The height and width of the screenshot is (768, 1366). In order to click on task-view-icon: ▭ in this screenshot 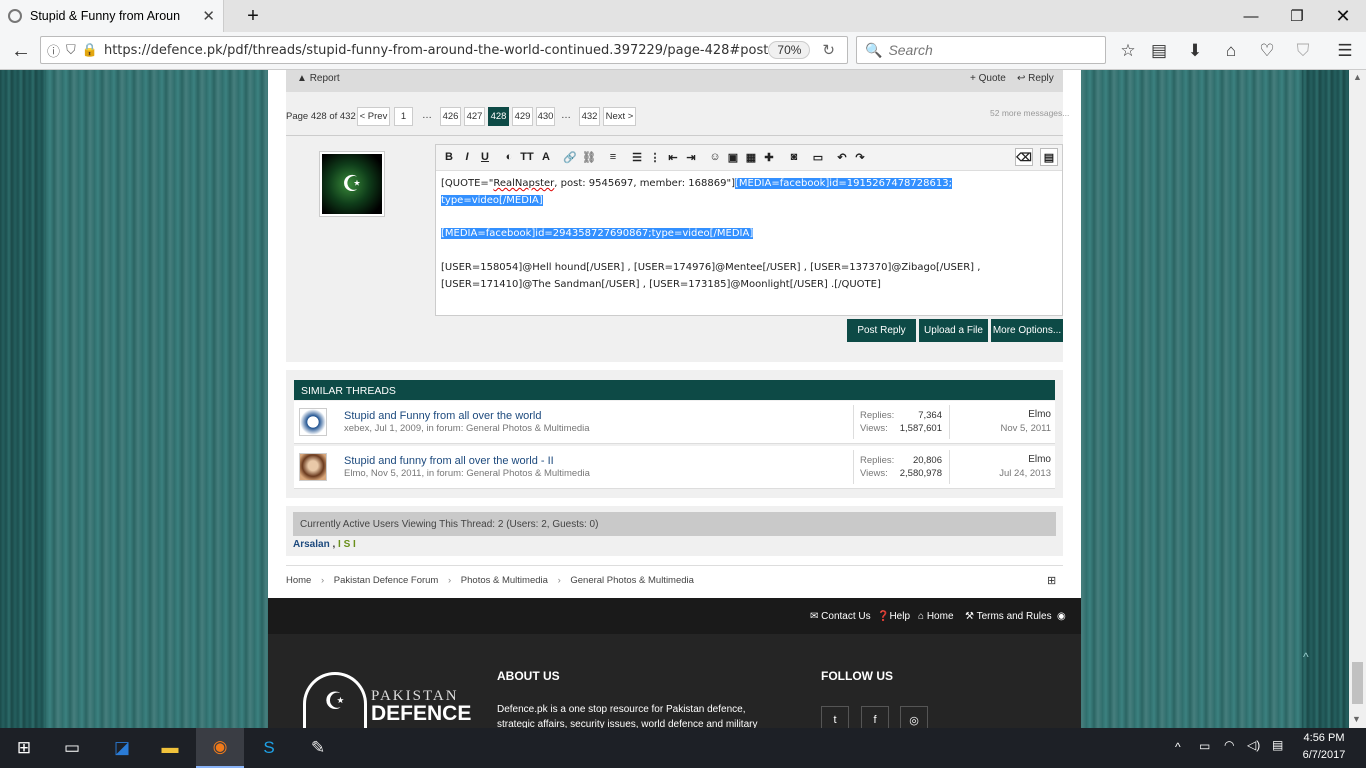, I will do `click(72, 748)`.